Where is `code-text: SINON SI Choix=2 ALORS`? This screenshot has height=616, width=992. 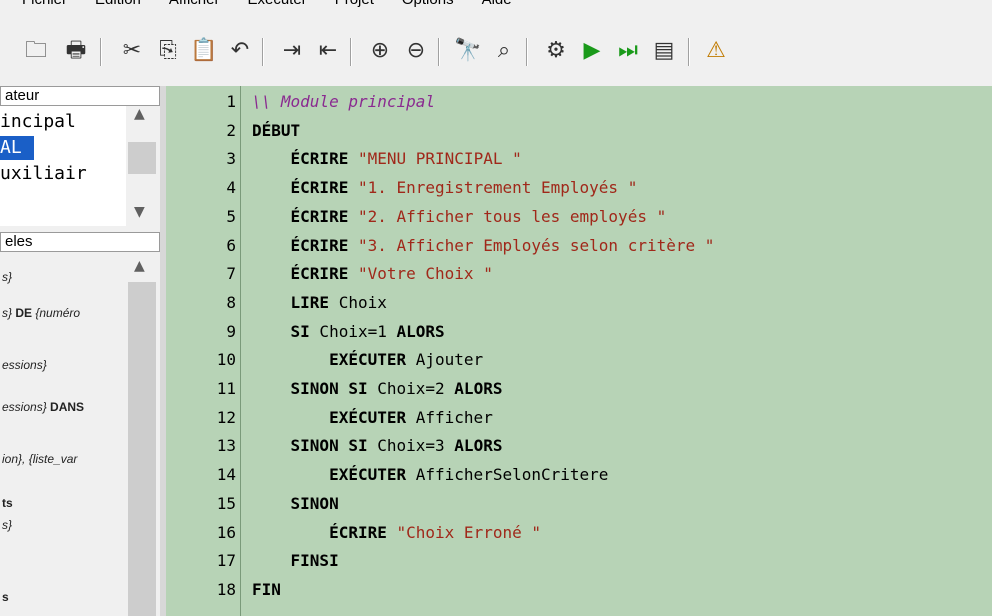 code-text: SINON SI Choix=2 ALORS is located at coordinates (377, 388).